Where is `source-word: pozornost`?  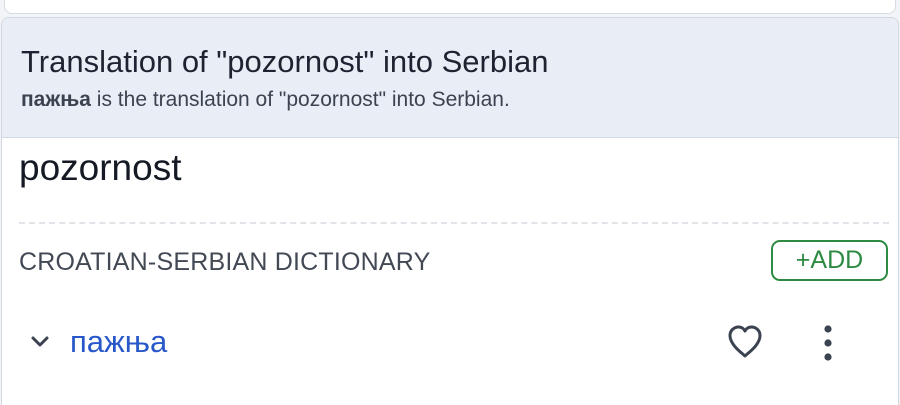 source-word: pozornost is located at coordinates (100, 167).